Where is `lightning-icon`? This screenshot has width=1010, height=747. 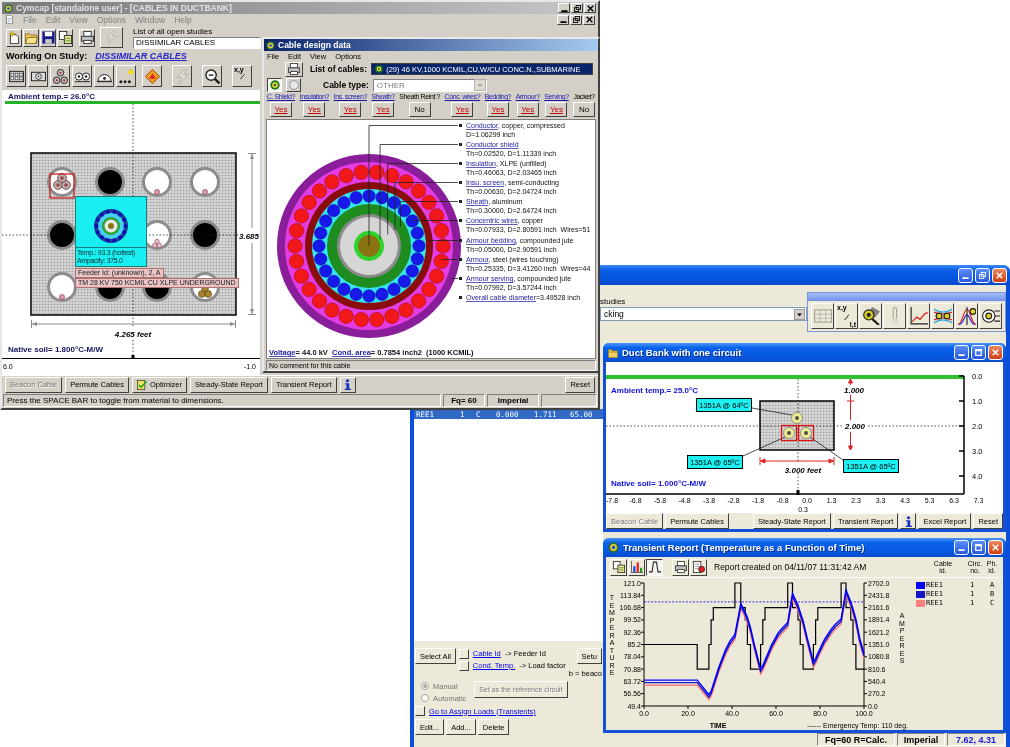
lightning-icon is located at coordinates (182, 76).